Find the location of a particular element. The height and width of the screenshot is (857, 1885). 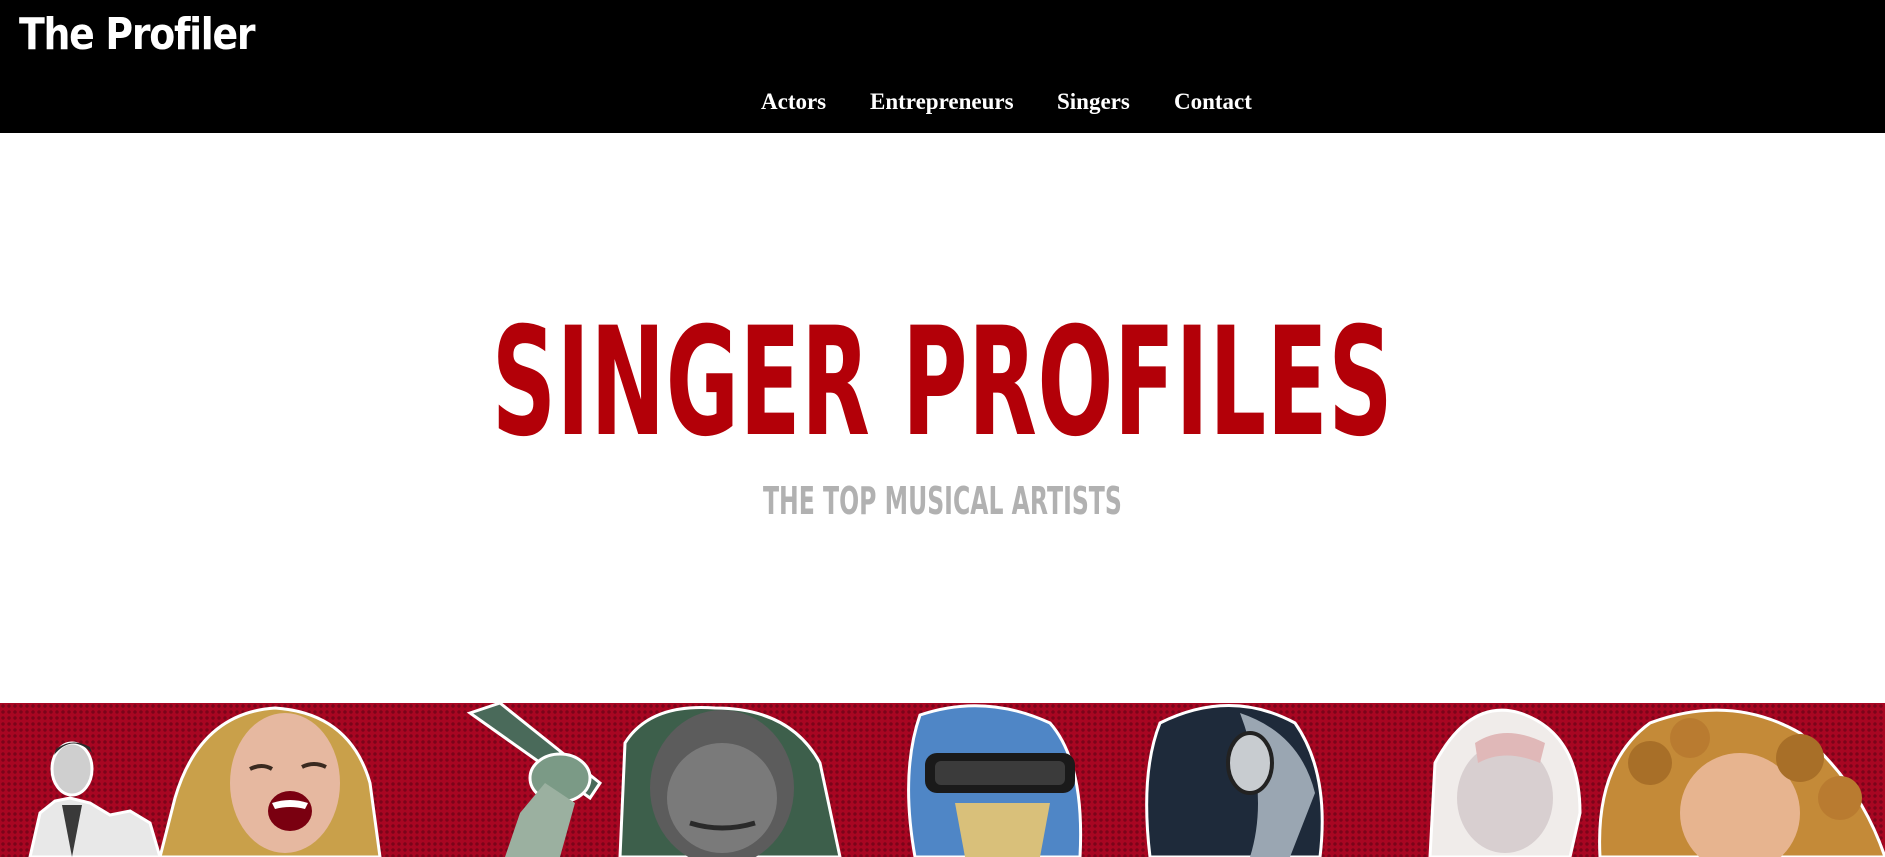

page-subtitle-text: THE TOP MUSICAL ARTISTS is located at coordinates (942, 501).